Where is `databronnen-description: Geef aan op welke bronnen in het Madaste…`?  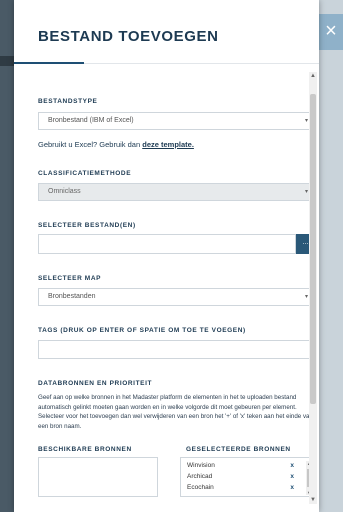
databronnen-description: Geef aan op welke bronnen in het Madaste… is located at coordinates (175, 412).